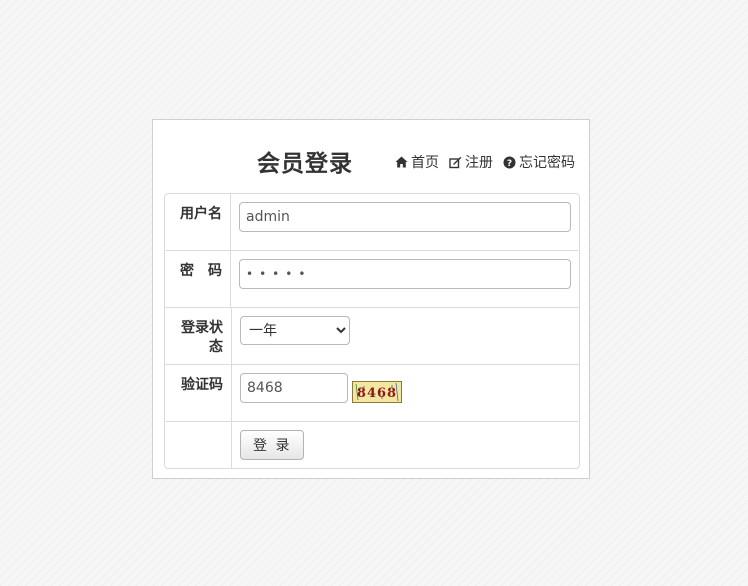 Image resolution: width=748 pixels, height=586 pixels. I want to click on home-link-label: 首页, so click(425, 163).